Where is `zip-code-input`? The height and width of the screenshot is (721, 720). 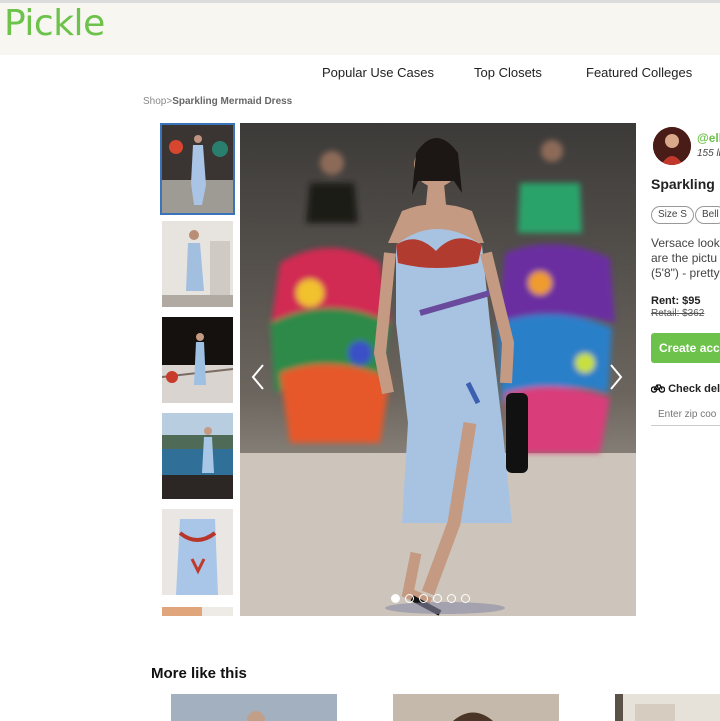 zip-code-input is located at coordinates (685, 415).